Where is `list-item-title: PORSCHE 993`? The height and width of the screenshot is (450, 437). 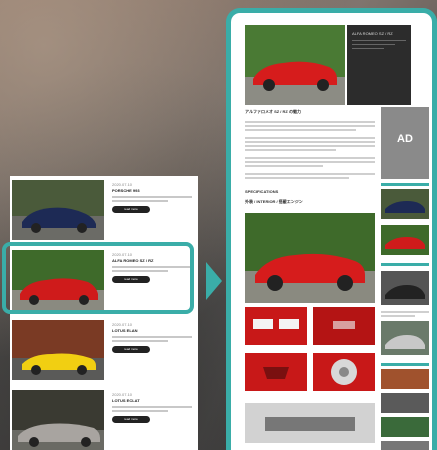 list-item-title: PORSCHE 993 is located at coordinates (126, 190).